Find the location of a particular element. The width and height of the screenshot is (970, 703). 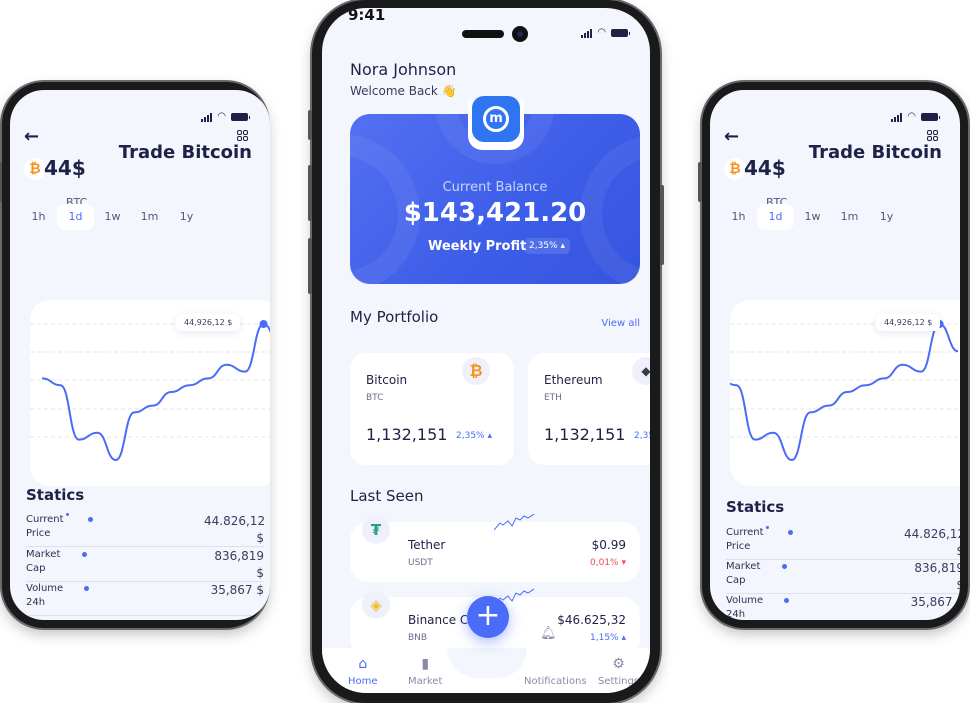

nav-notifications: 🔔 Notifications is located at coordinates (555, 671).